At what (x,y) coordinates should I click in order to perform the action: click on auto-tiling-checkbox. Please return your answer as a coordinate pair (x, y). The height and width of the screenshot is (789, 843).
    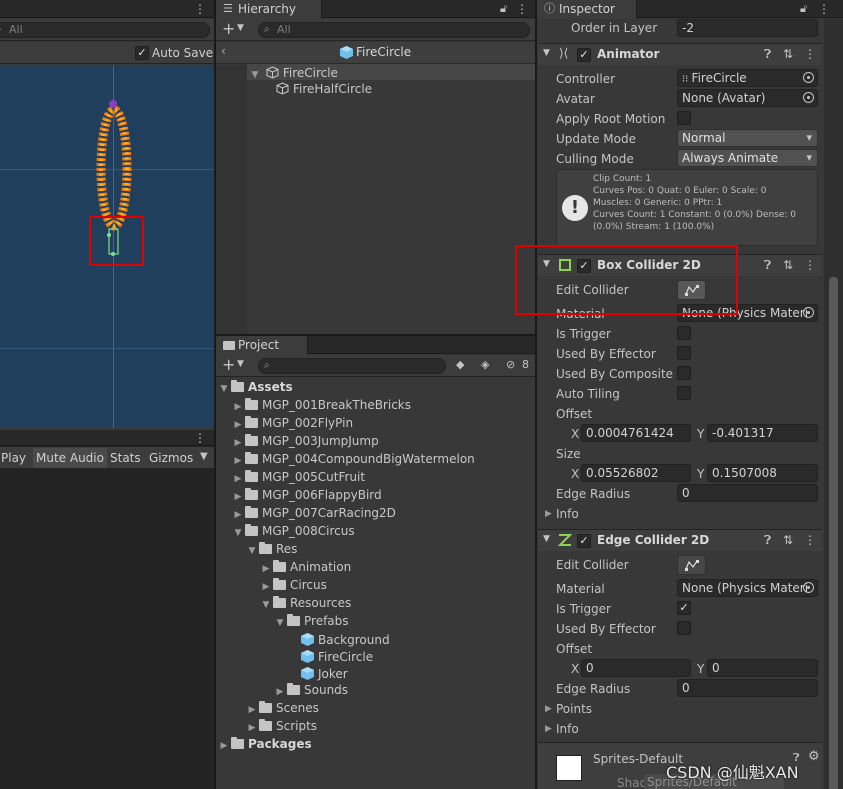
    Looking at the image, I should click on (684, 393).